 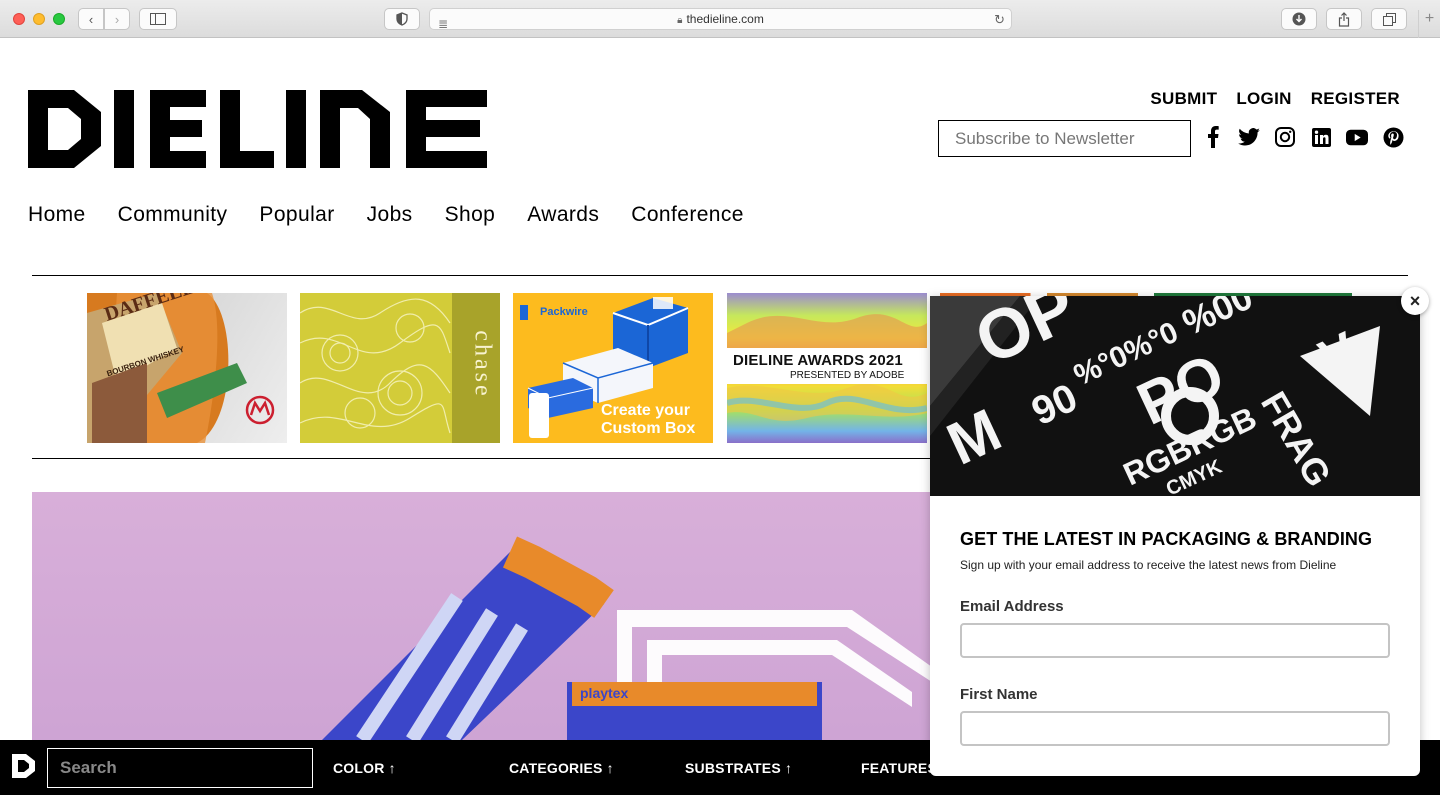 I want to click on shield-icon, so click(x=402, y=19).